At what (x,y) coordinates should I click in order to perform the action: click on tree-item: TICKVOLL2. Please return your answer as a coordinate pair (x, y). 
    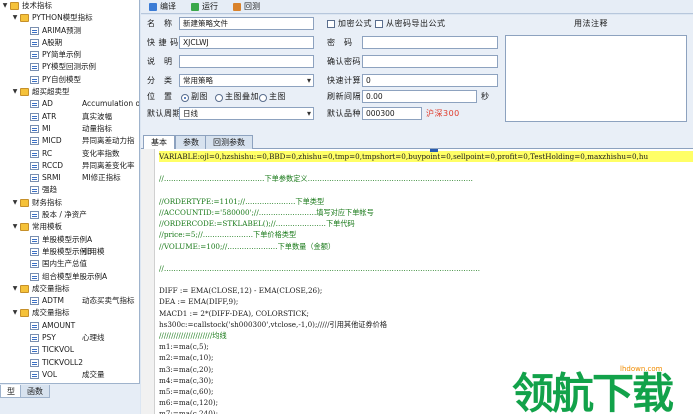
    Looking at the image, I should click on (69, 363).